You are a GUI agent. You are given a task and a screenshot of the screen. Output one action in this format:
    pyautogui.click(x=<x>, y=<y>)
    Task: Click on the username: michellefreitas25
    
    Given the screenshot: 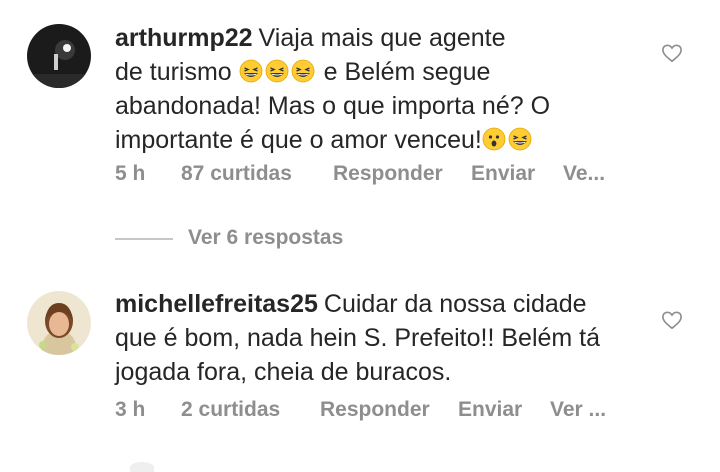 What is the action you would take?
    pyautogui.click(x=216, y=304)
    